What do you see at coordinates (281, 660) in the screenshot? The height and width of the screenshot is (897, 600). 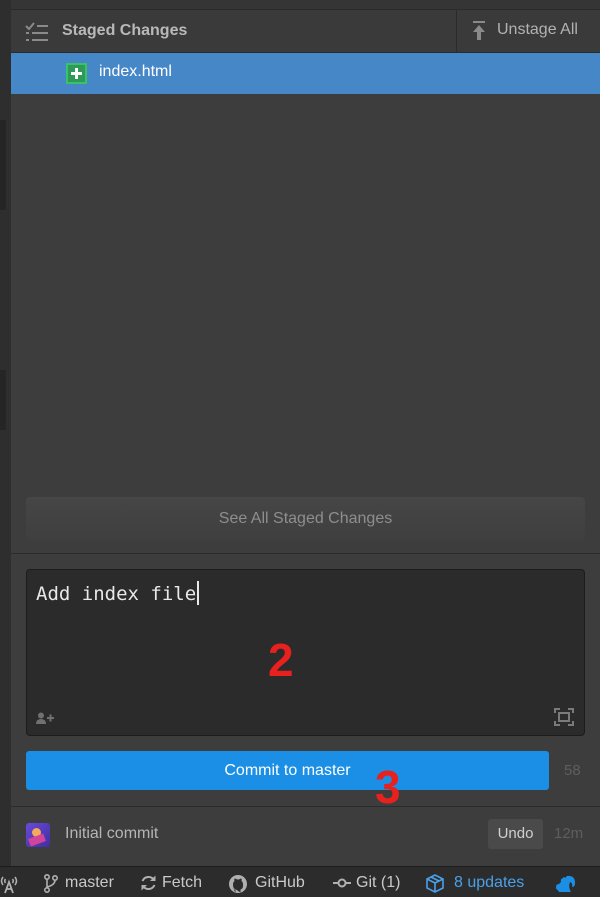 I see `annotation-step-2: 2` at bounding box center [281, 660].